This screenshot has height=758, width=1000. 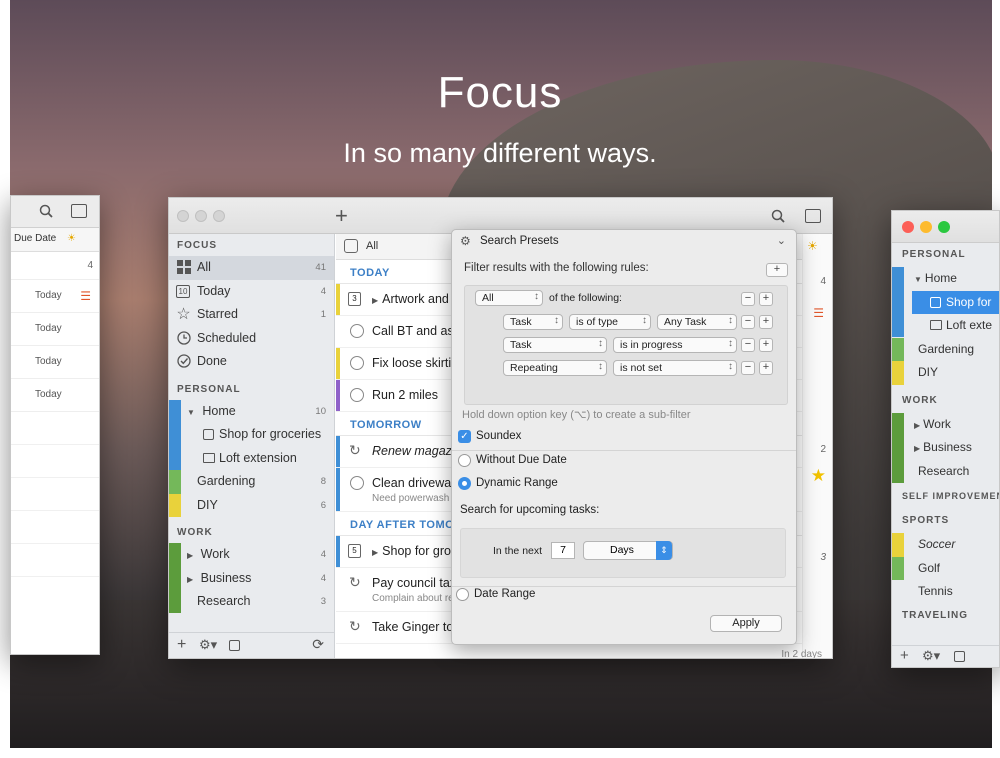 I want to click on sidebar-header-self-improvement: Self Improvement, so click(x=951, y=496).